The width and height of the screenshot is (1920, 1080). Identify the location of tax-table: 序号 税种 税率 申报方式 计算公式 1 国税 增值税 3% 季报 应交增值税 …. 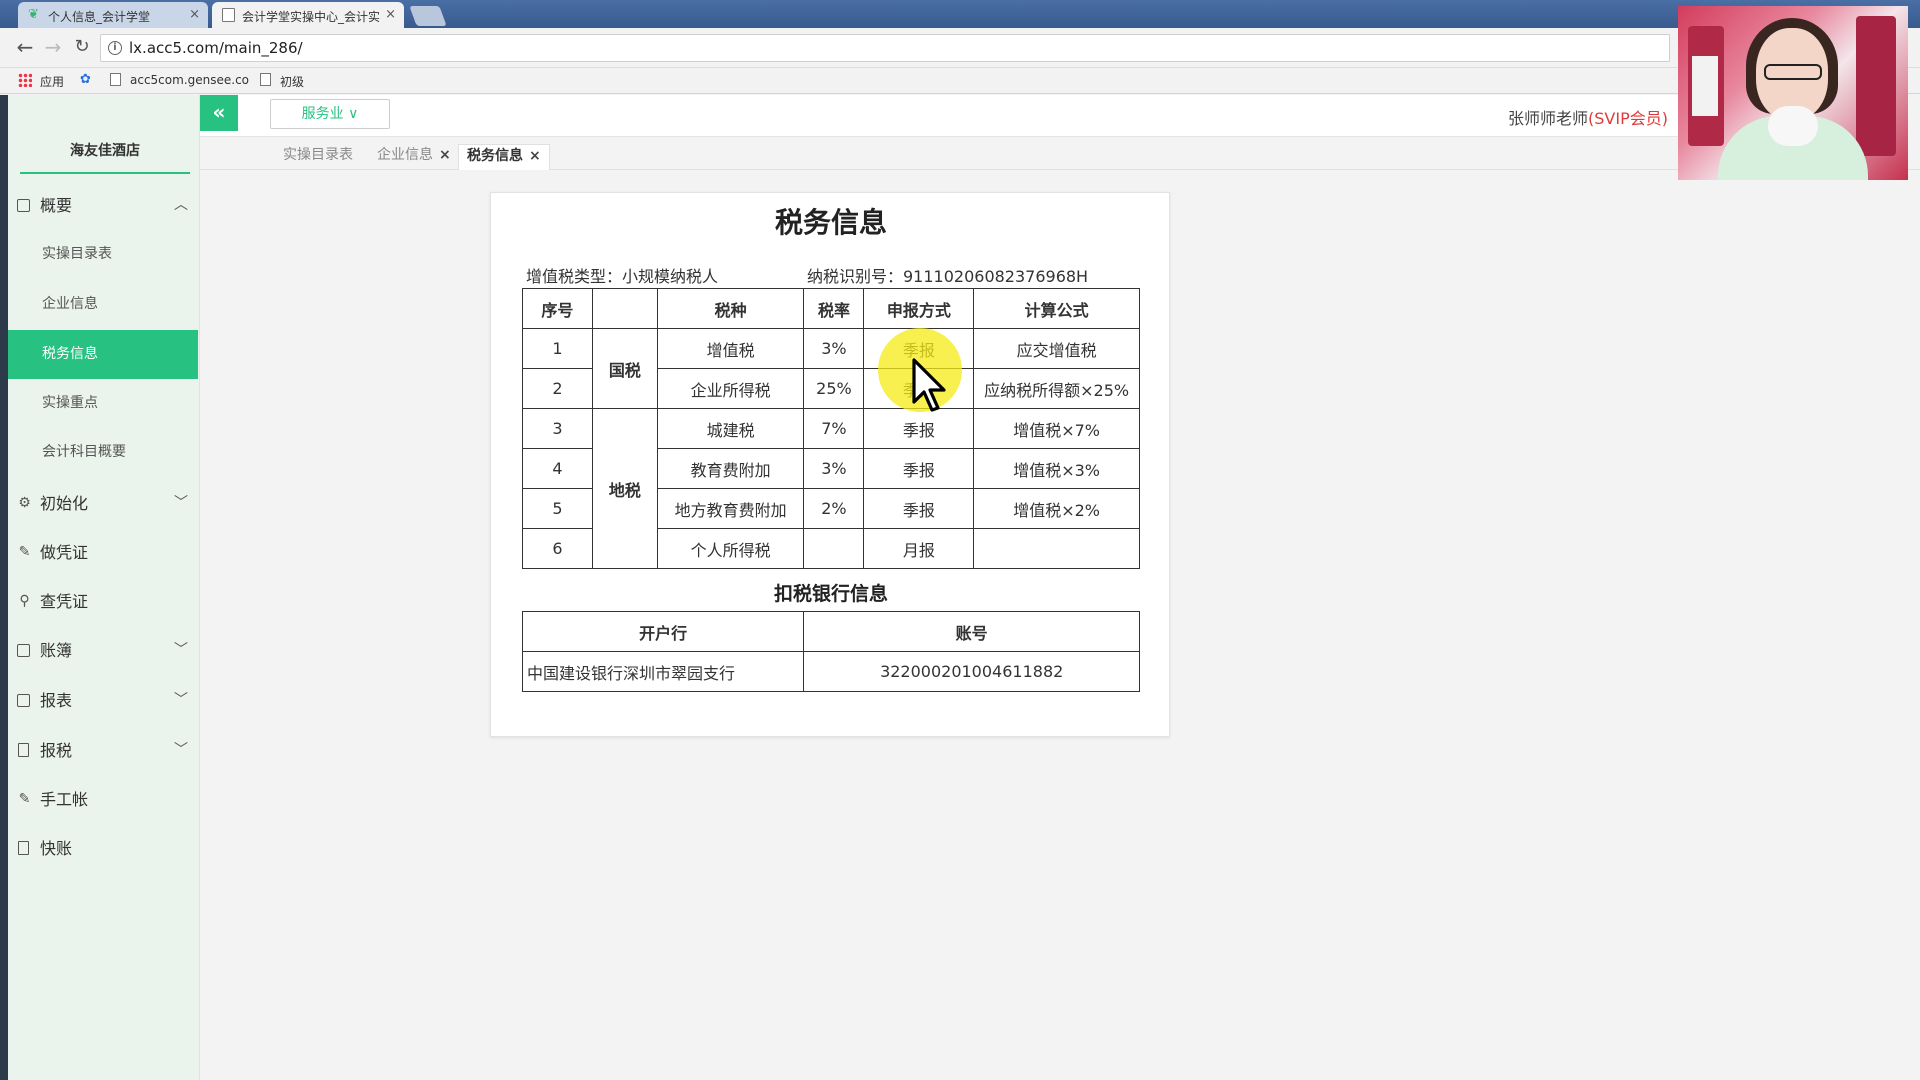
(831, 428).